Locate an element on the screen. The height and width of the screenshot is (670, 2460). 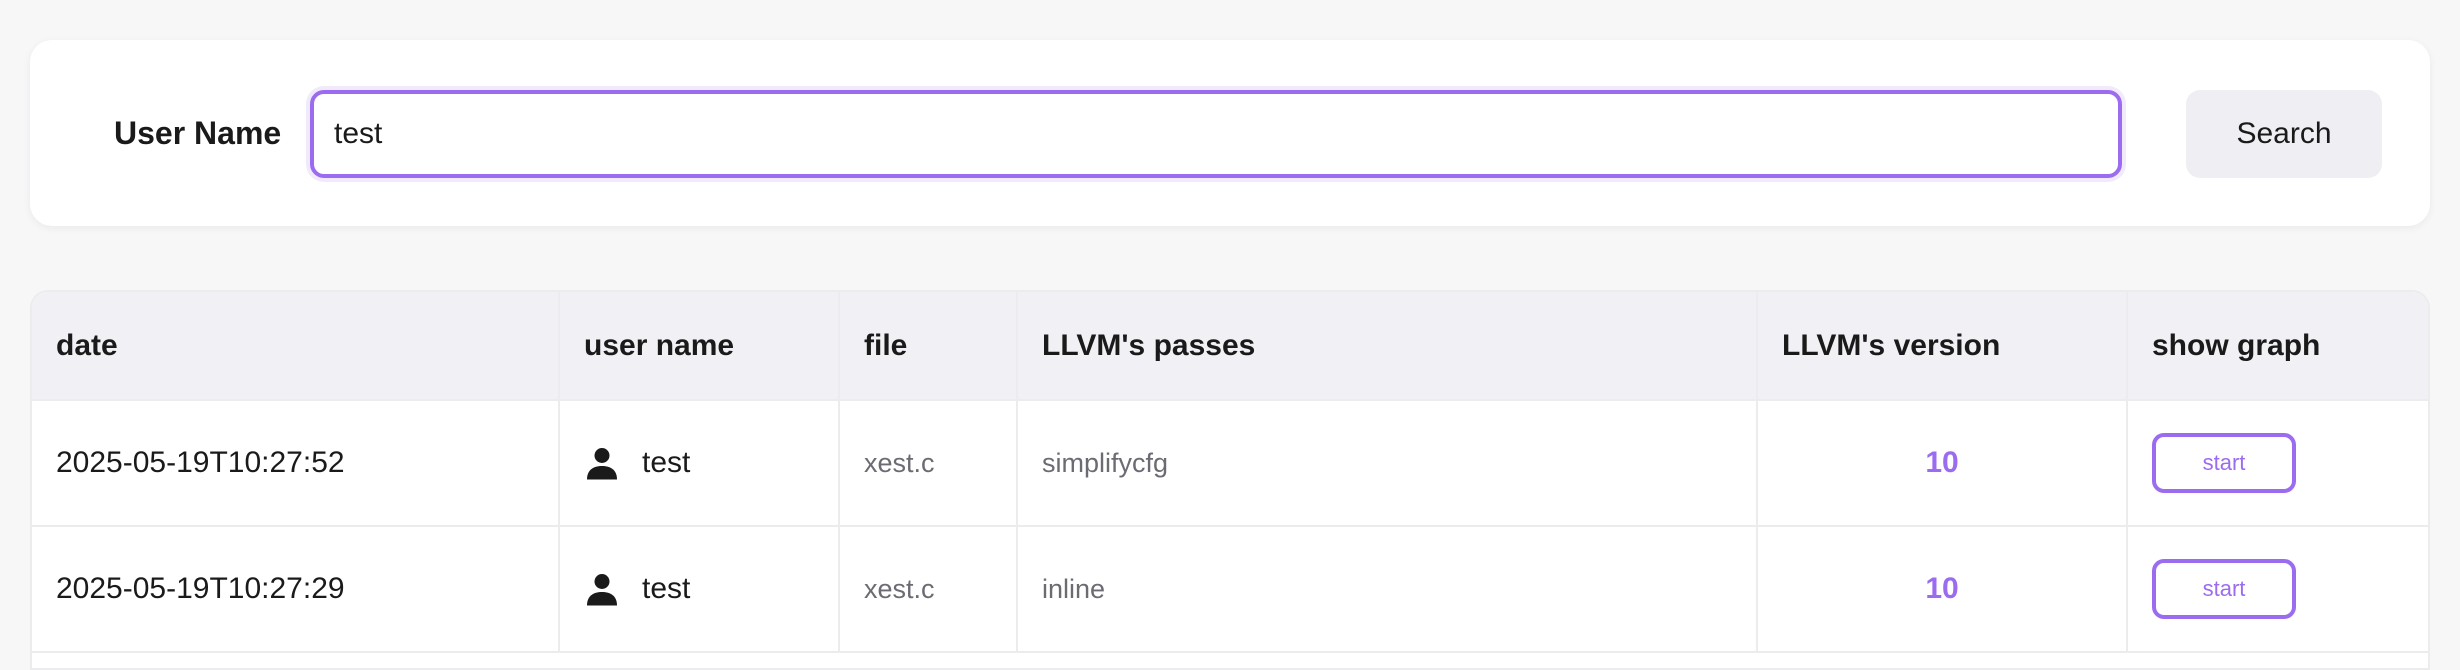
header-date: date is located at coordinates (296, 346).